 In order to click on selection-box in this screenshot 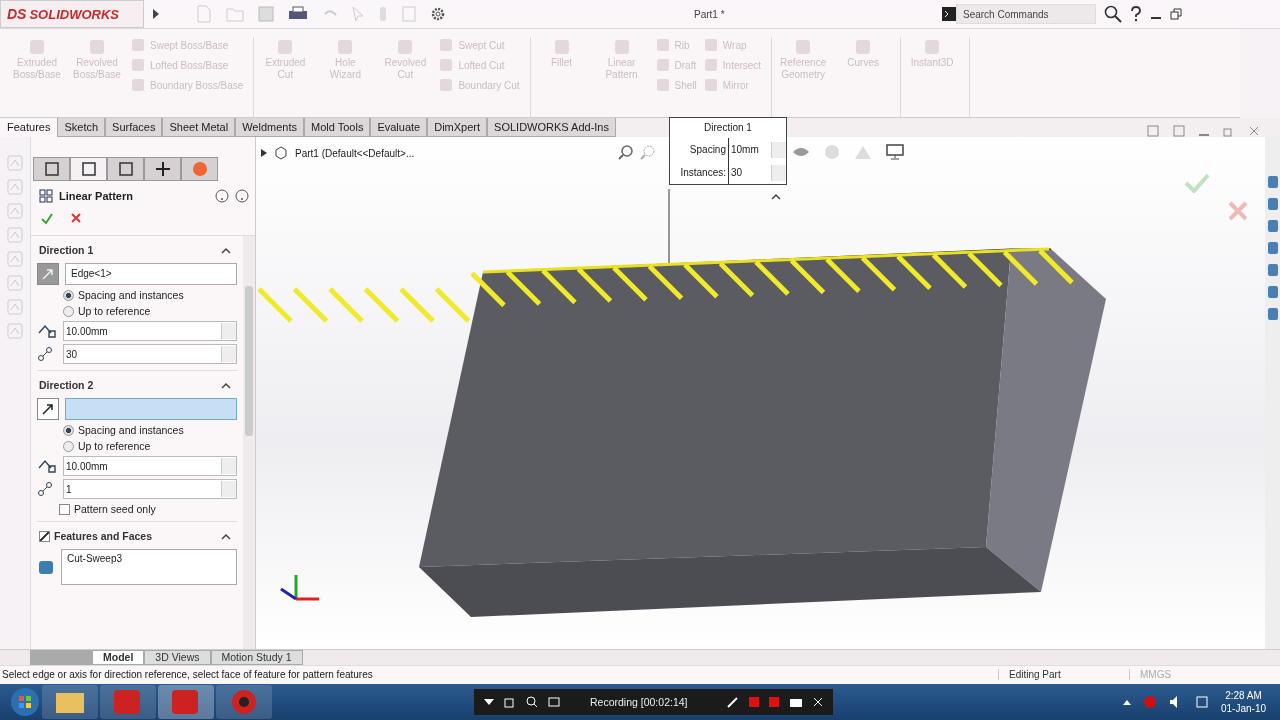, I will do `click(151, 409)`.